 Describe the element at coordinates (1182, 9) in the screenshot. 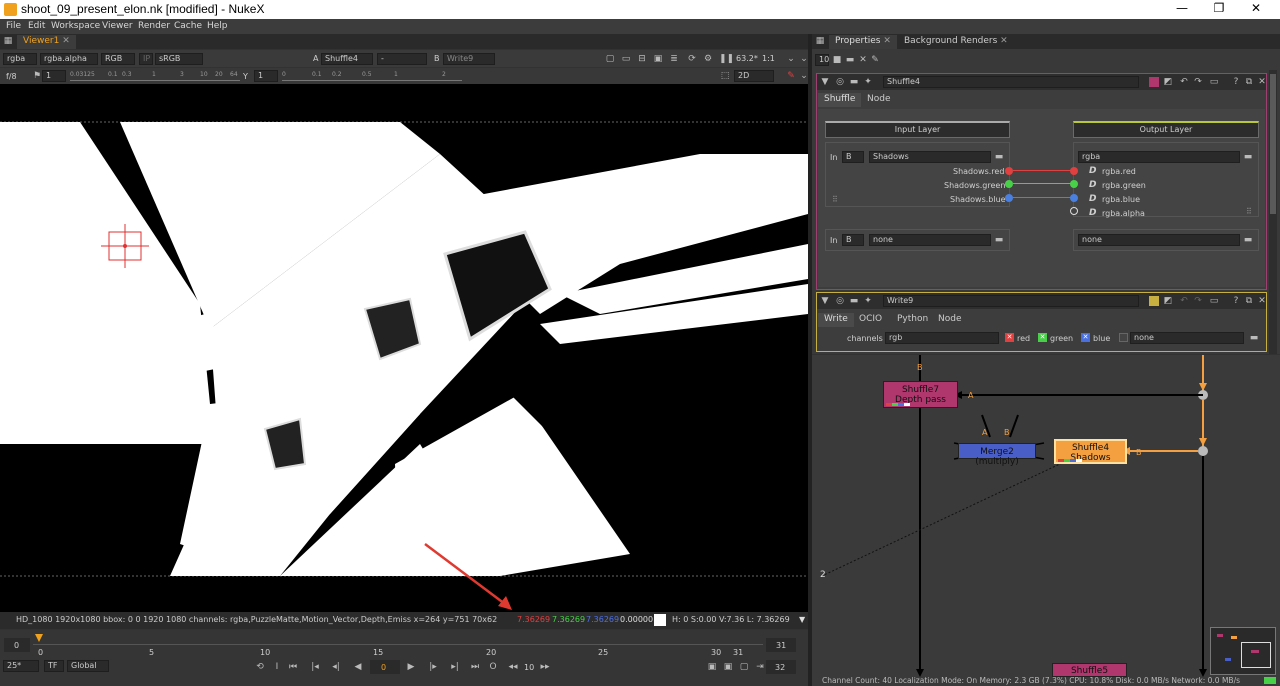

I see `minimize-button: —` at that location.